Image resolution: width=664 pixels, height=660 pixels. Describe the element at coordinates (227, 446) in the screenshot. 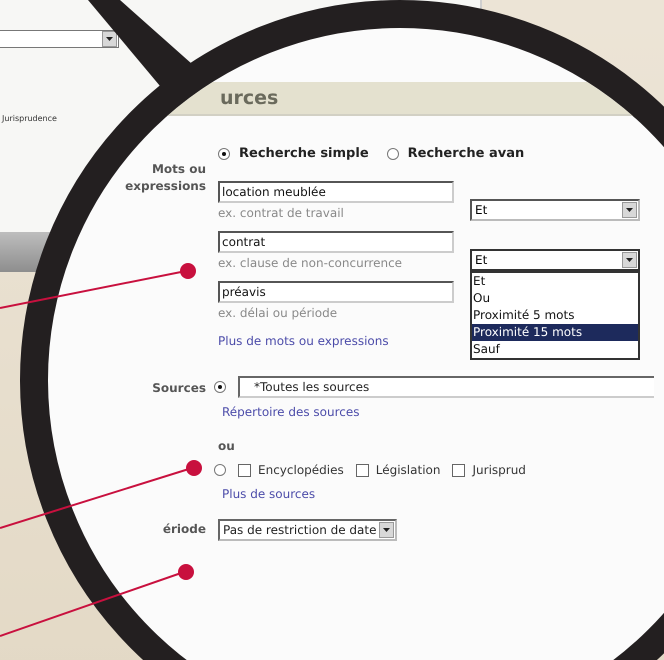

I see `or-label: ou` at that location.